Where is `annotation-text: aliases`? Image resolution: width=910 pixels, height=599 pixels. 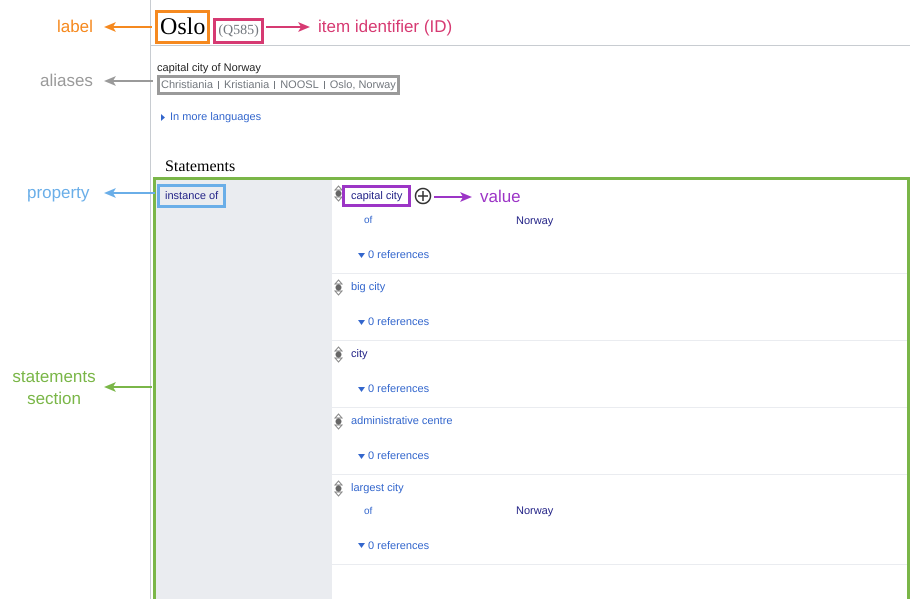 annotation-text: aliases is located at coordinates (66, 81).